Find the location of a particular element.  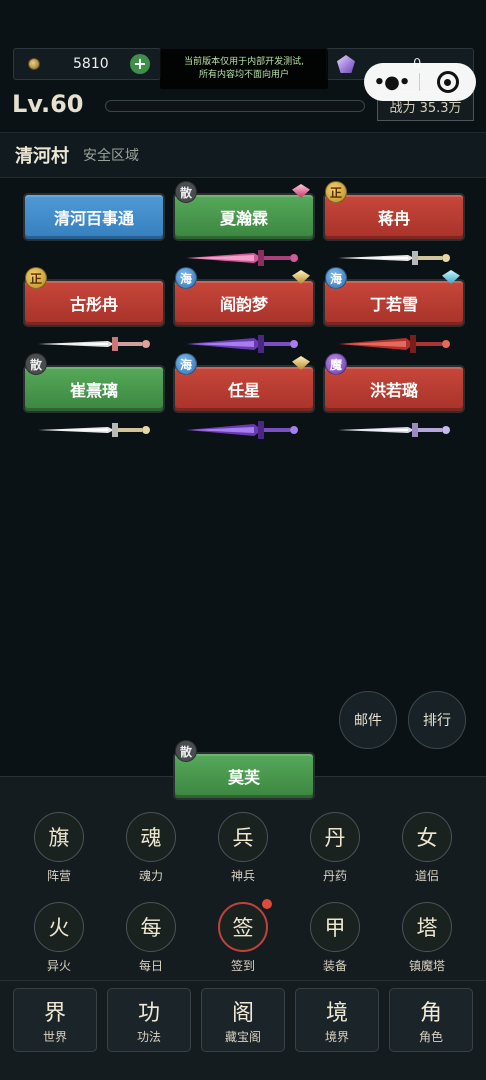

feature-label: 签到 is located at coordinates (242, 966).